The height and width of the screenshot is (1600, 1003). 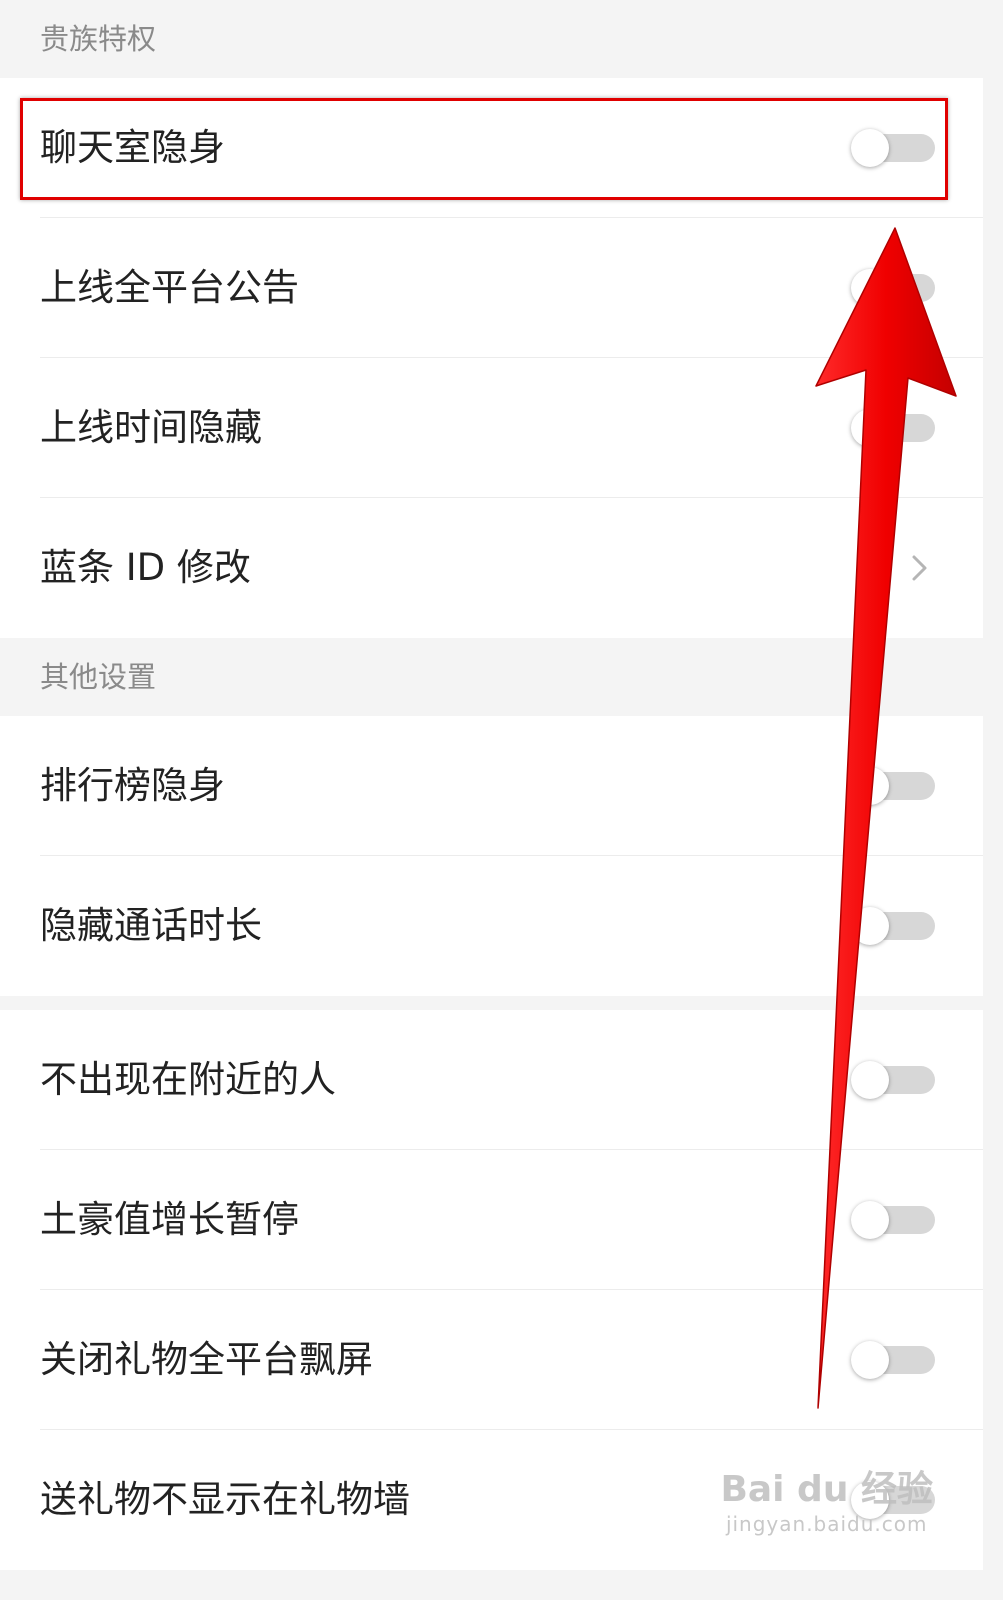 I want to click on section-spacer, so click(x=491, y=1003).